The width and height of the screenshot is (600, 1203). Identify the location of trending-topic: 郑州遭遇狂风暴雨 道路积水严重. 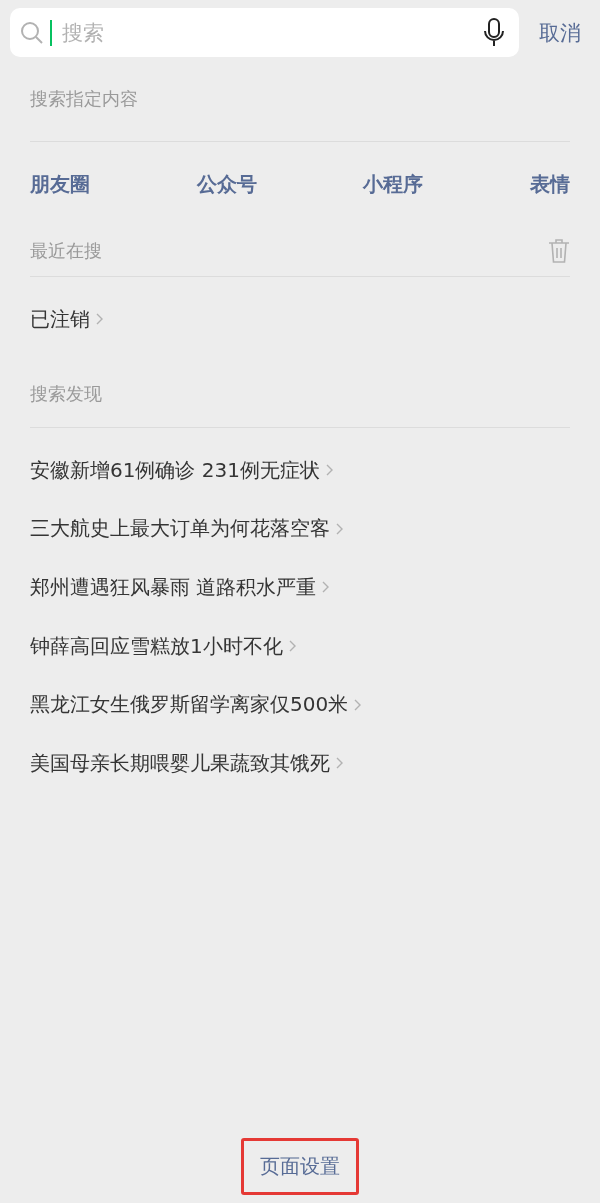
(300, 587).